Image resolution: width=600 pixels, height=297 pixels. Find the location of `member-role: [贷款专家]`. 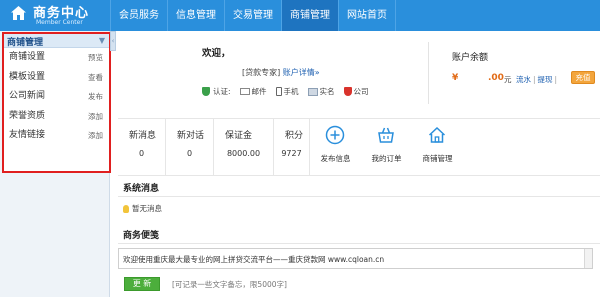

member-role: [贷款专家] is located at coordinates (261, 72).